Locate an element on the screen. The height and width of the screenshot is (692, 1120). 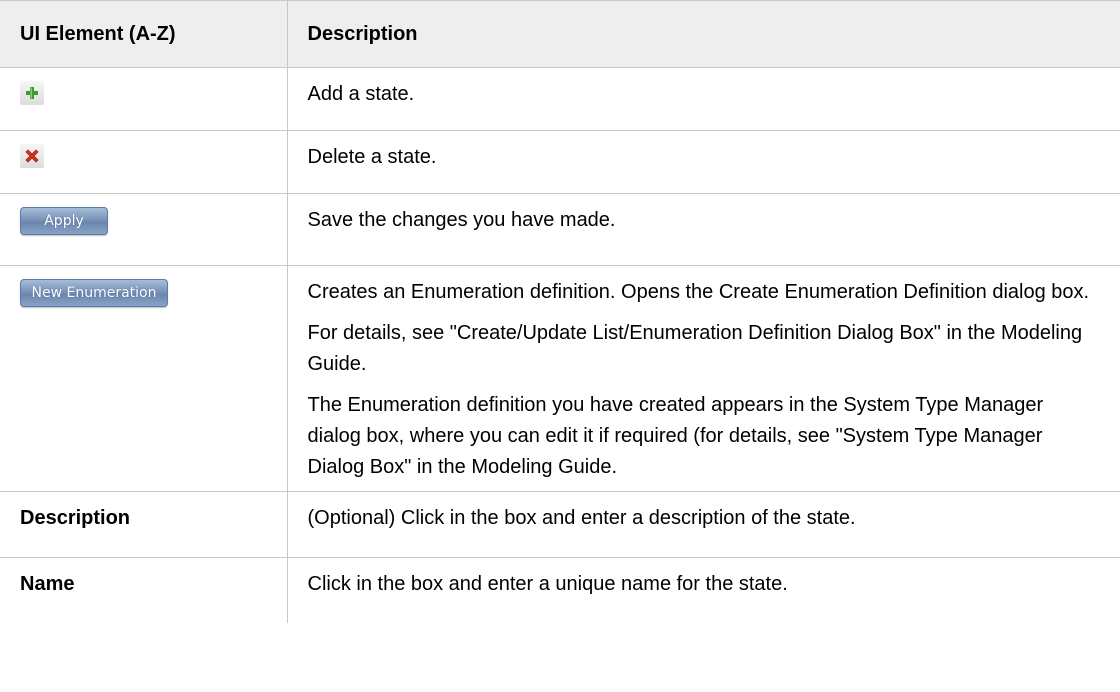
table-row: Delete a state. is located at coordinates (560, 162).